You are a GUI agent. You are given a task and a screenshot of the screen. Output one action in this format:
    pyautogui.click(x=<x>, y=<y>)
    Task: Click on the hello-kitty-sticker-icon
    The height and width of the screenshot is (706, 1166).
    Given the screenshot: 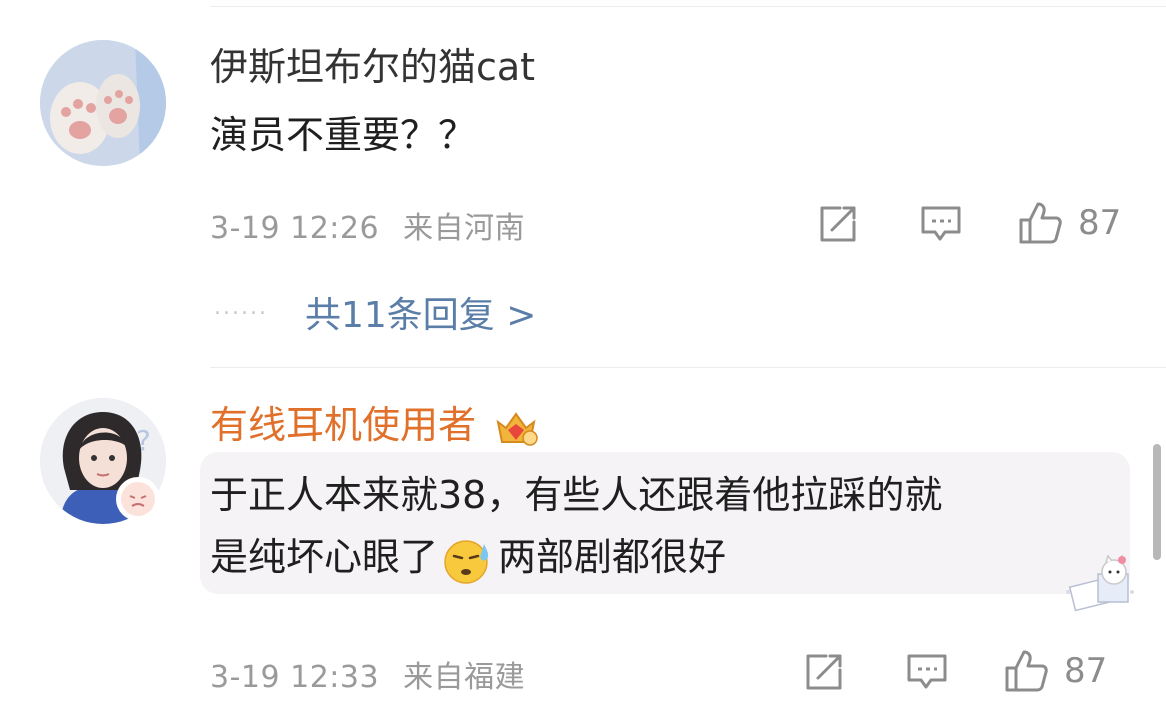 What is the action you would take?
    pyautogui.click(x=1100, y=583)
    